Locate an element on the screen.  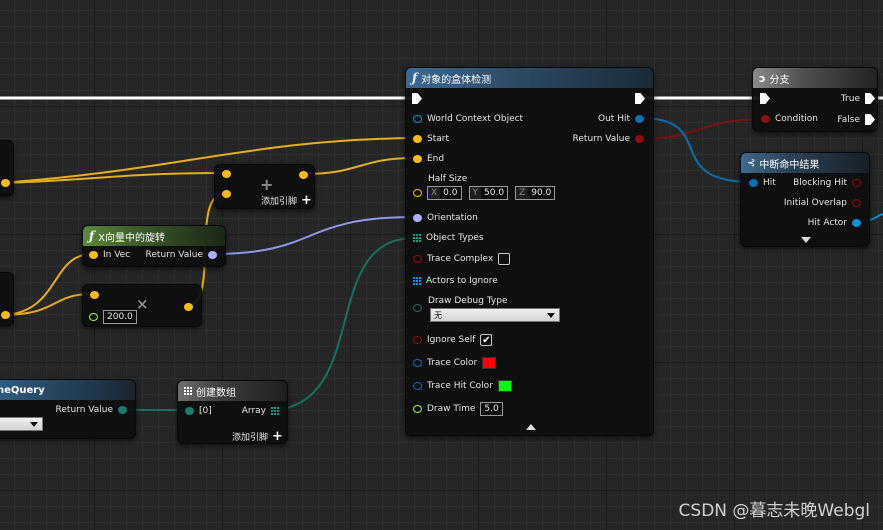
trace-color-pin: Trace Color is located at coordinates (455, 363).